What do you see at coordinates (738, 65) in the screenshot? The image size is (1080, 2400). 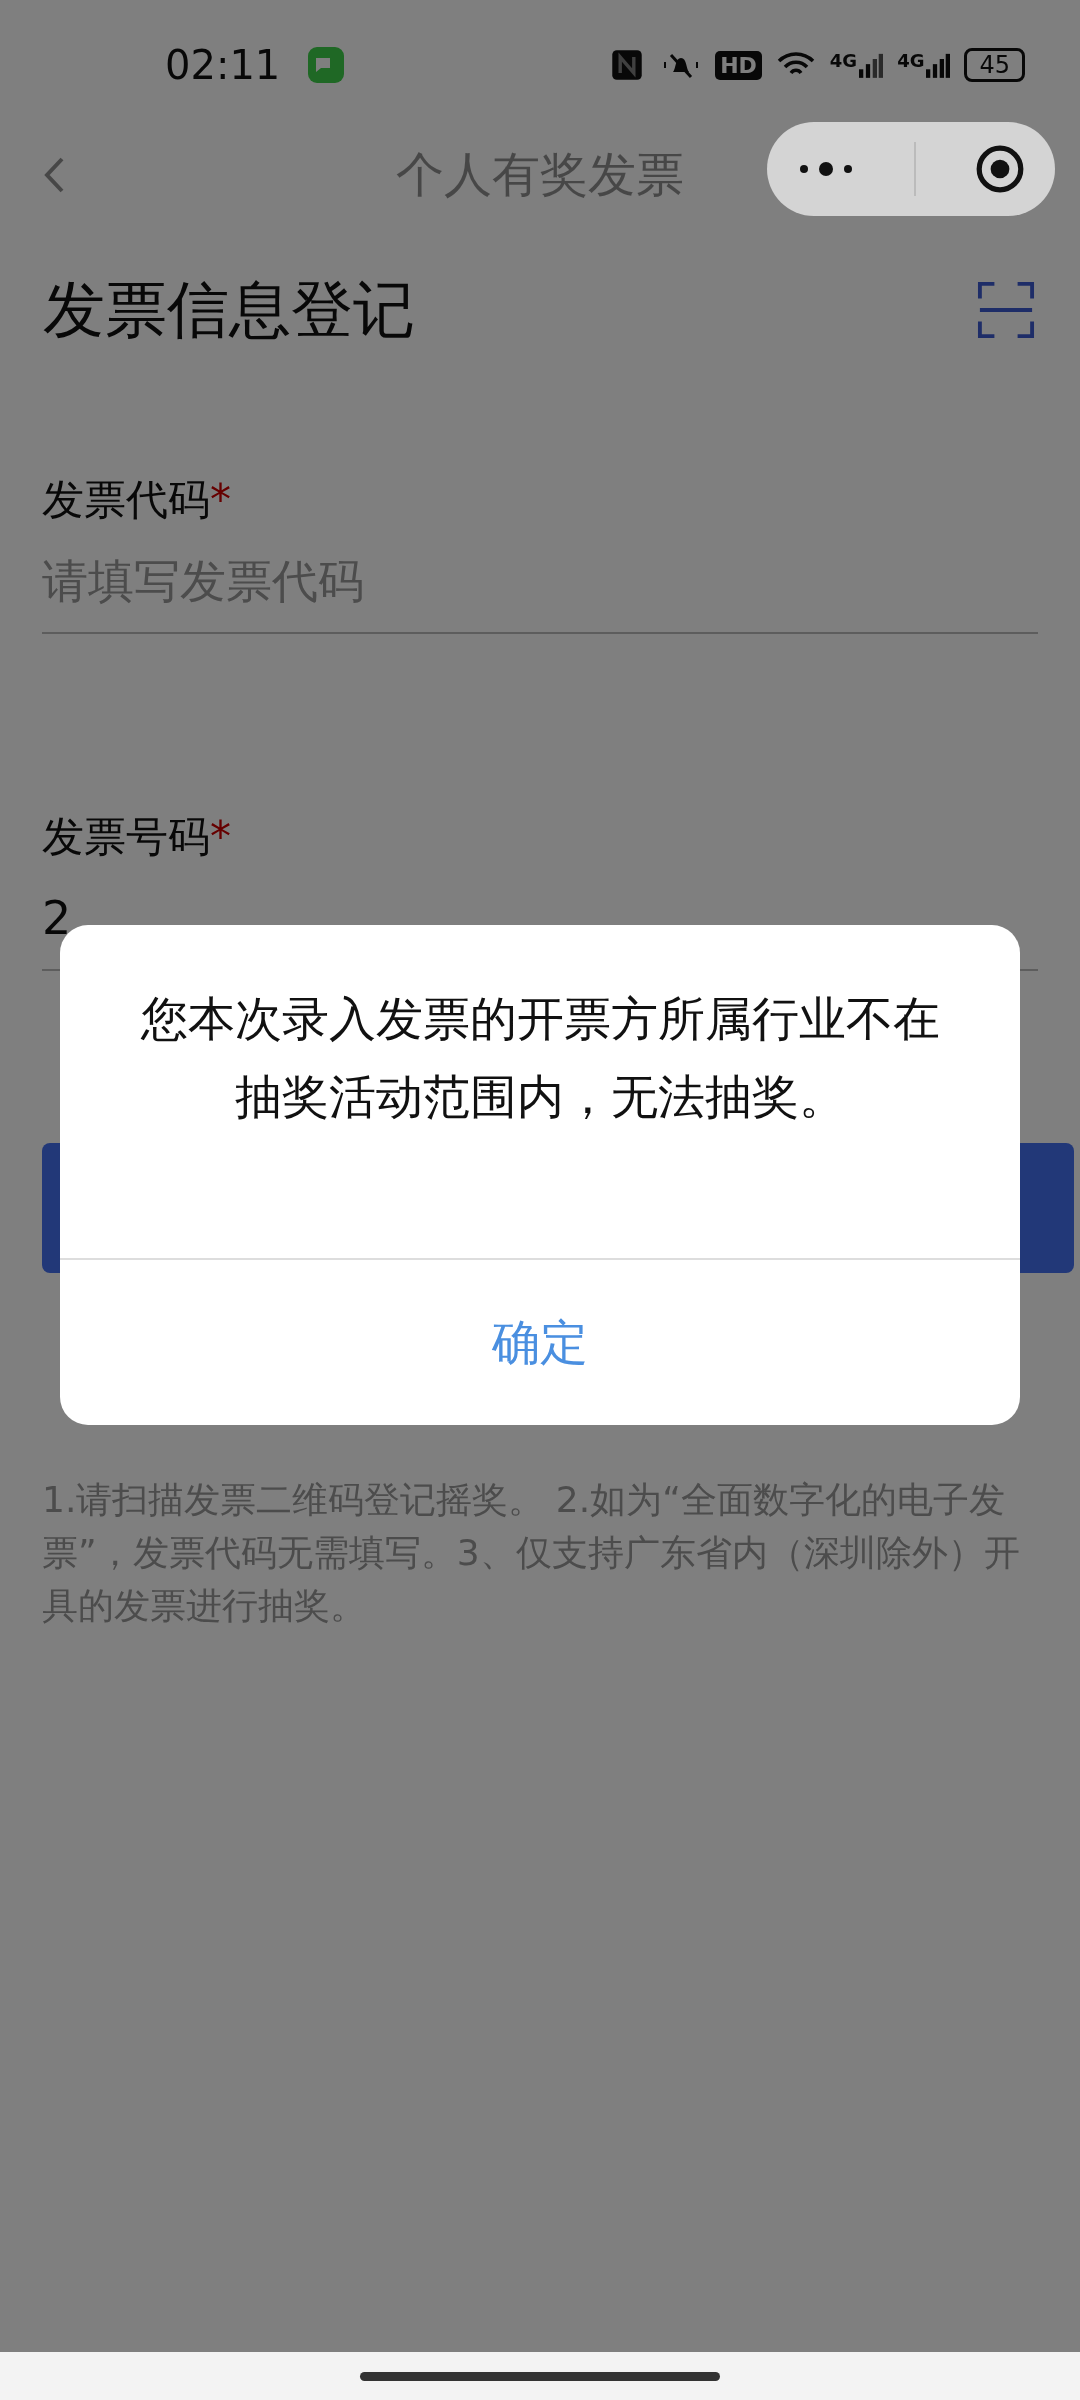 I see `hd-badge: HD` at bounding box center [738, 65].